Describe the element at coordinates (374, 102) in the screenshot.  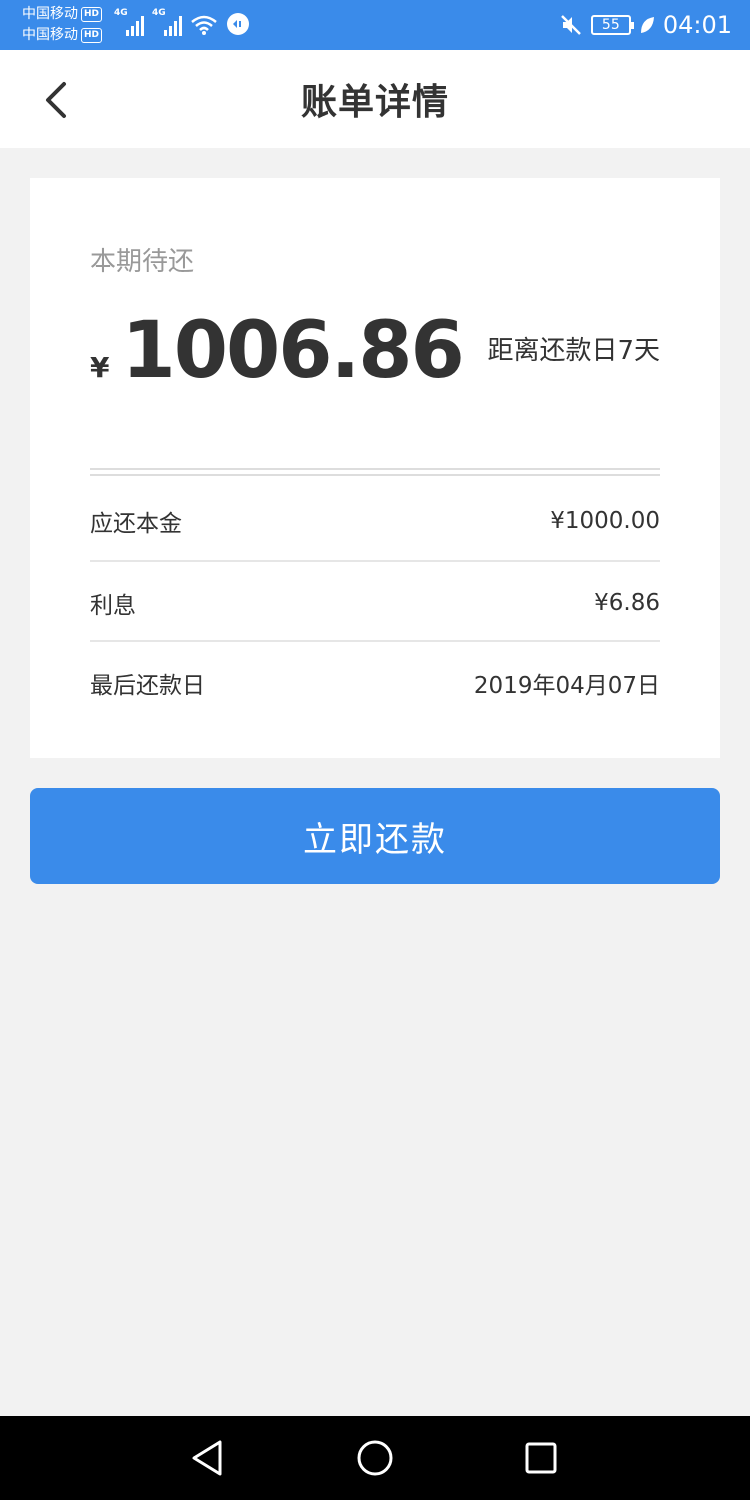
I see `page-title: 账单详情` at that location.